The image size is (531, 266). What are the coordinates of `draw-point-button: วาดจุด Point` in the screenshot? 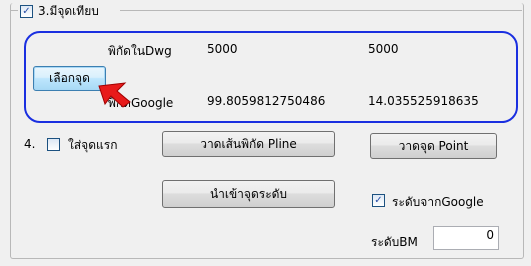 It's located at (433, 146).